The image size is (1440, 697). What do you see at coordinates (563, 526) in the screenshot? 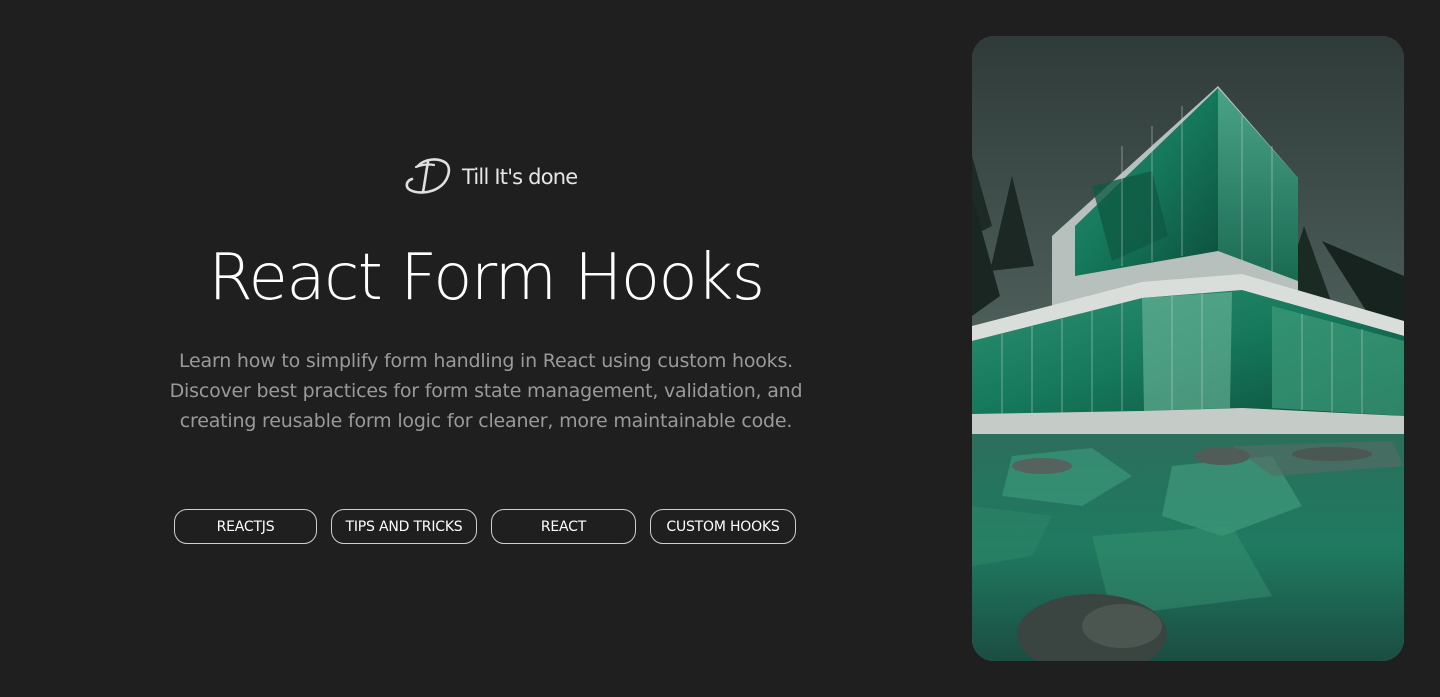
I see `tag-react: REACT` at bounding box center [563, 526].